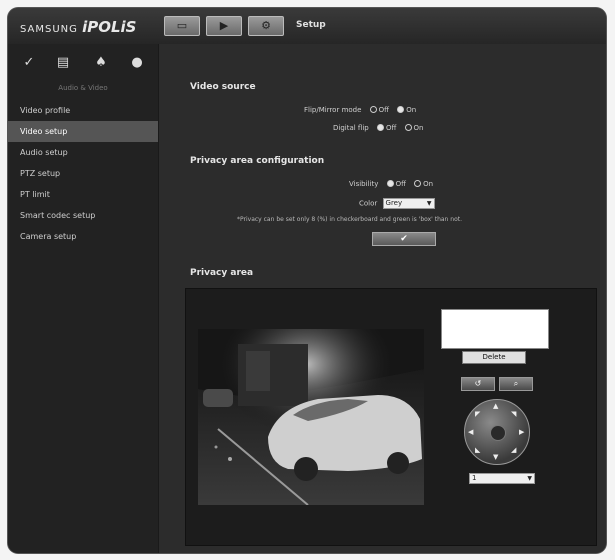  What do you see at coordinates (477, 414) in the screenshot?
I see `arrow-upleft-icon: ◤` at bounding box center [477, 414].